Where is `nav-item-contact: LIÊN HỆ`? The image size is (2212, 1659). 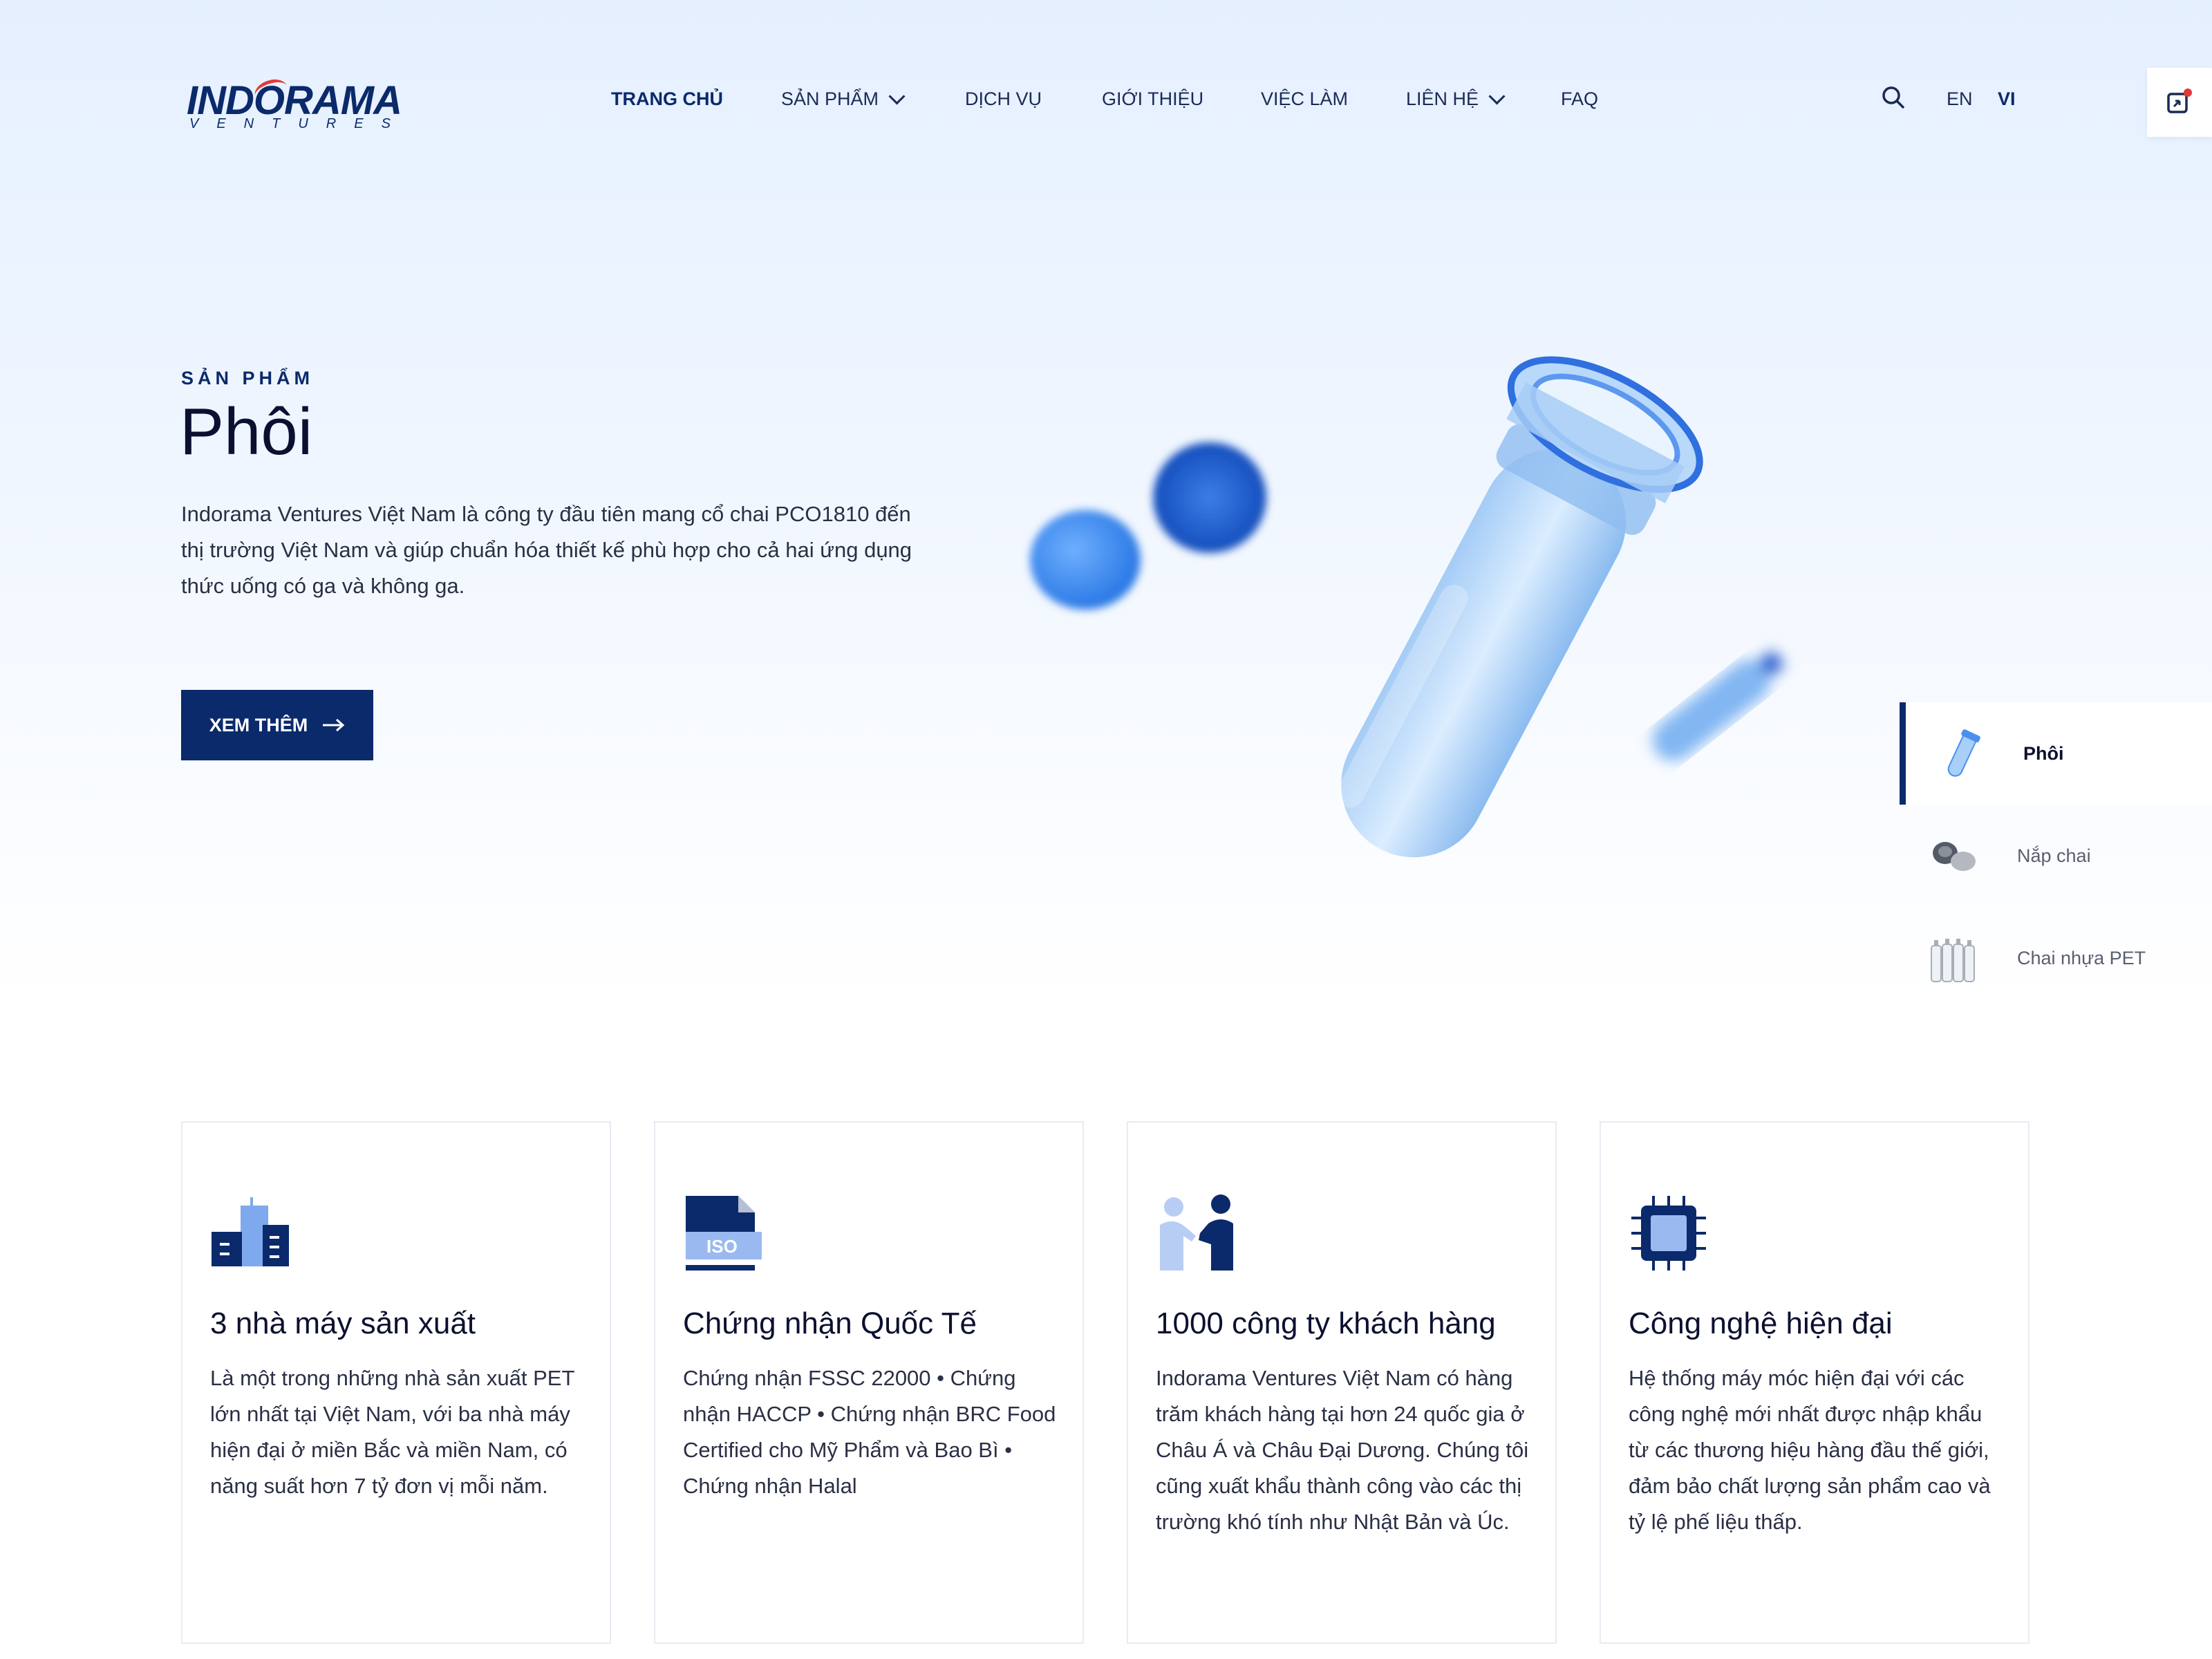 nav-item-contact: LIÊN HỆ is located at coordinates (1456, 99).